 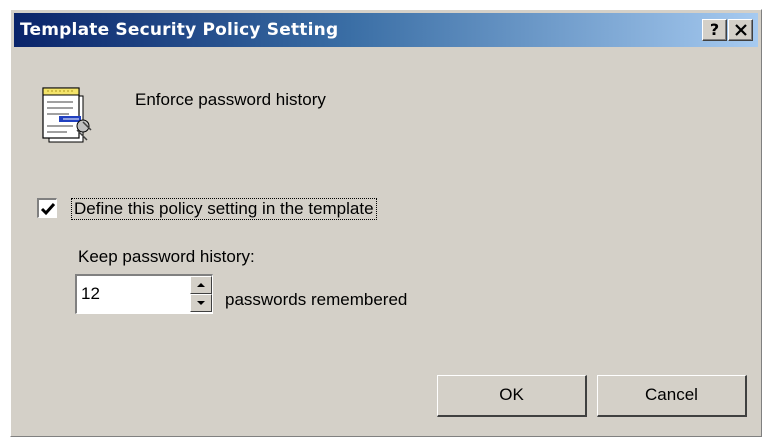 I want to click on arrow-up-icon, so click(x=201, y=285).